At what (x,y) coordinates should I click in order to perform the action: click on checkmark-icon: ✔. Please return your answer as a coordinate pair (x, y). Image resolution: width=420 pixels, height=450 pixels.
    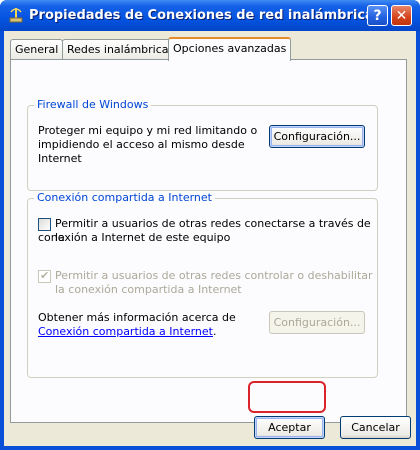
    Looking at the image, I should click on (45, 275).